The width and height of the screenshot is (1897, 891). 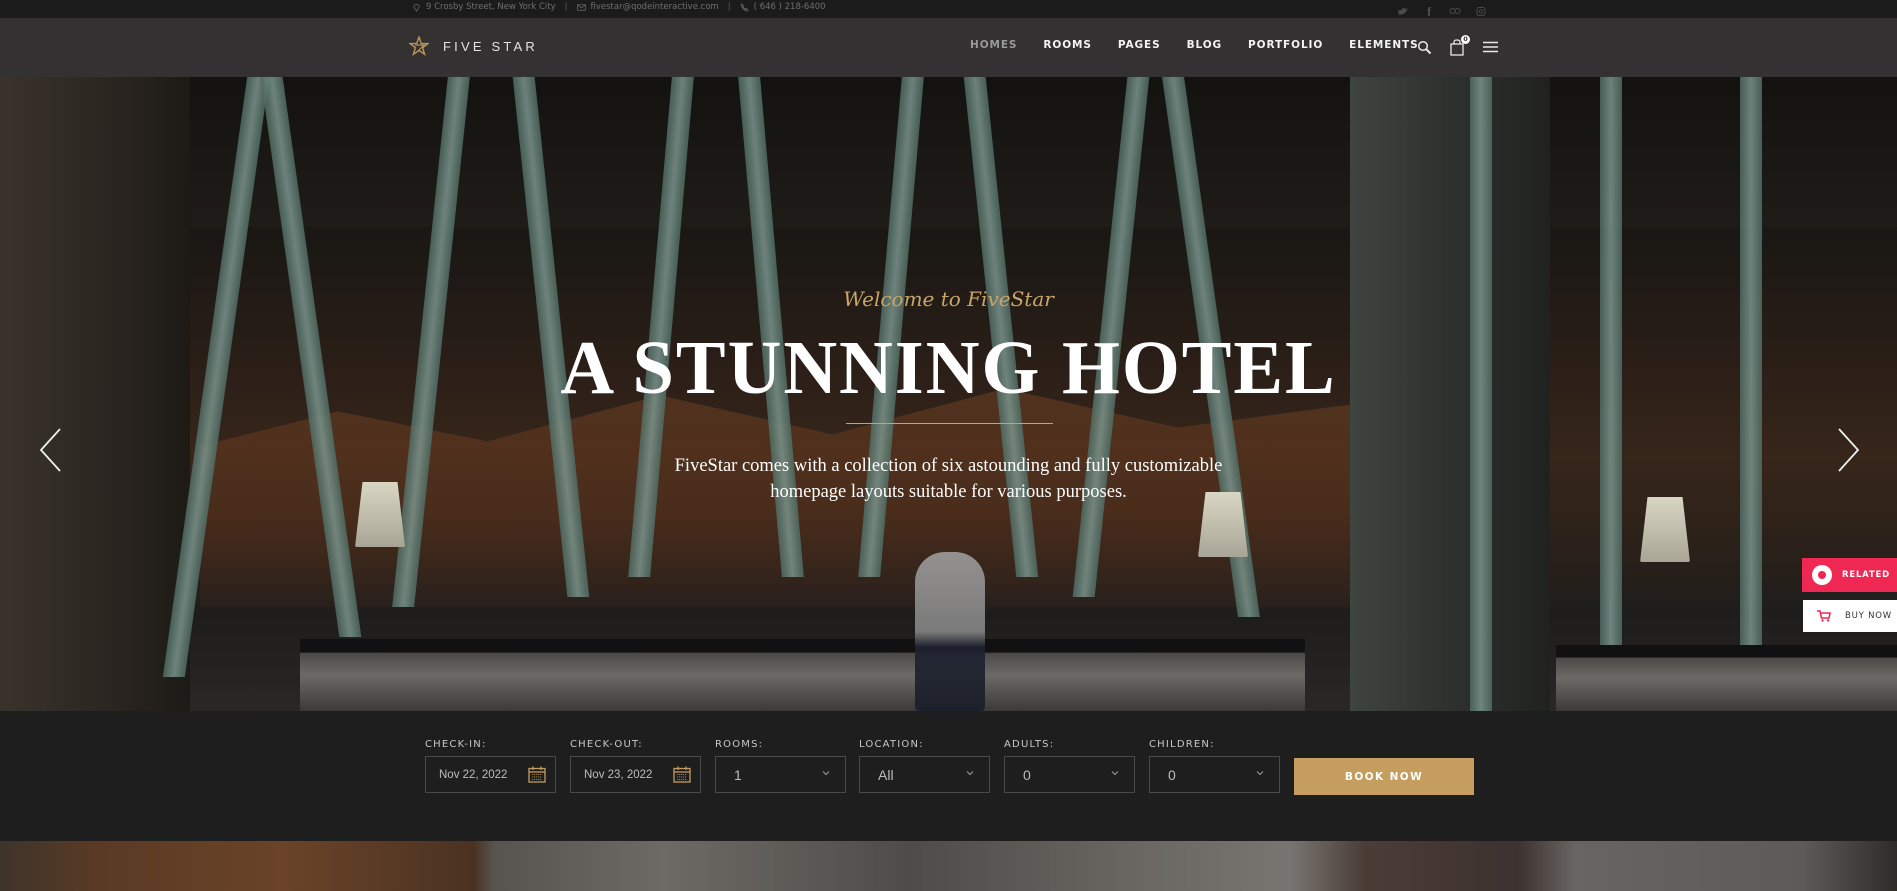 I want to click on cart-icon, so click(x=1824, y=616).